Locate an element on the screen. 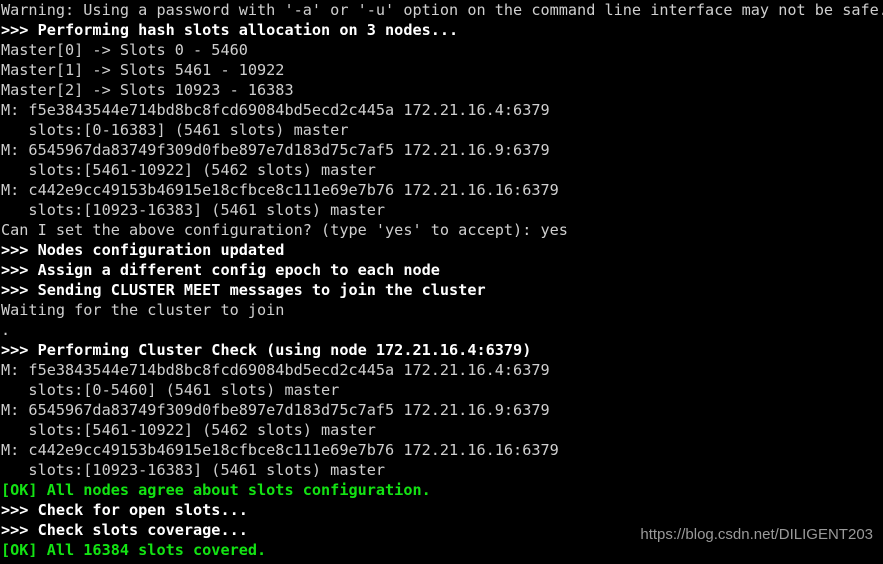  terminal-line: Waiting for the cluster to join is located at coordinates (143, 310).